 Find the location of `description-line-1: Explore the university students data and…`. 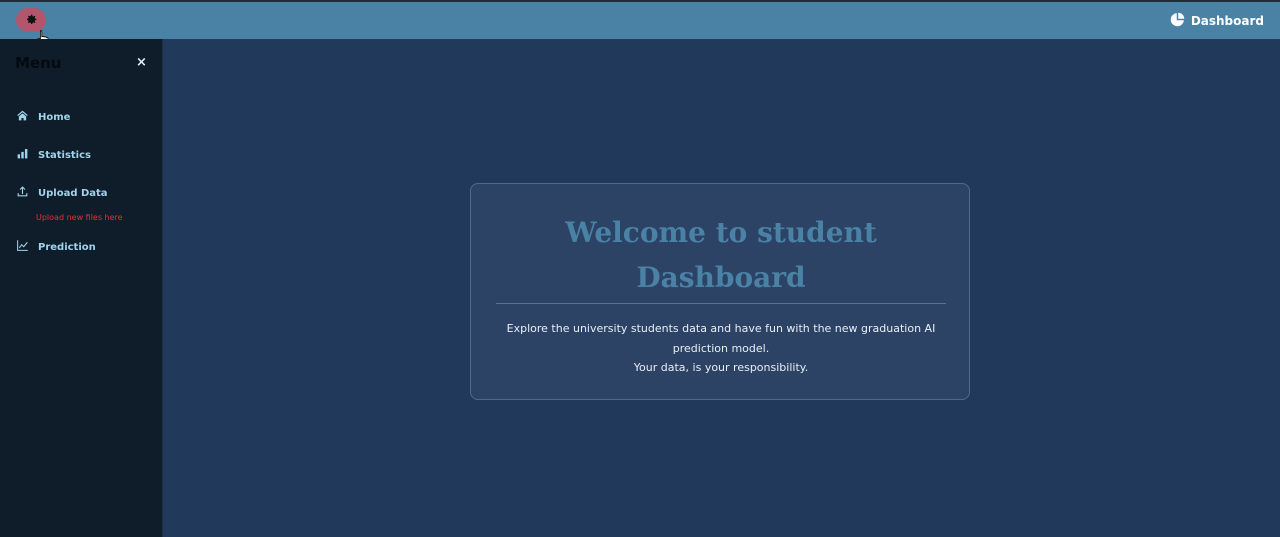

description-line-1: Explore the university students data and… is located at coordinates (721, 338).